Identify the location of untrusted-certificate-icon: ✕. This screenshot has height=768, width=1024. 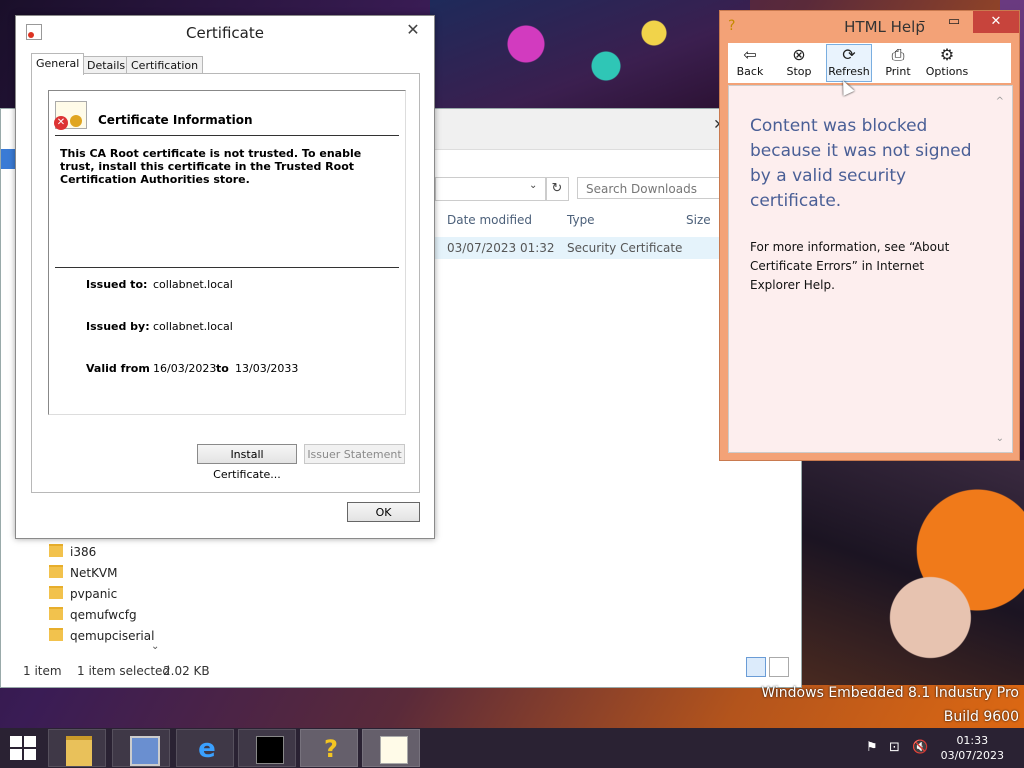
(70, 115).